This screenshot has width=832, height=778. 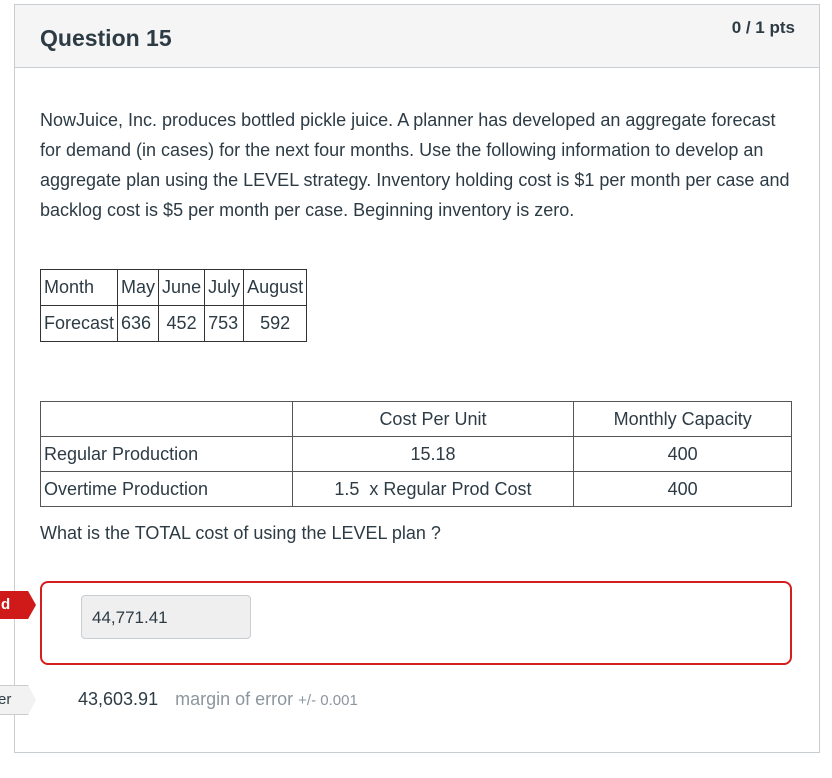 What do you see at coordinates (182, 323) in the screenshot?
I see `table-cell: 452` at bounding box center [182, 323].